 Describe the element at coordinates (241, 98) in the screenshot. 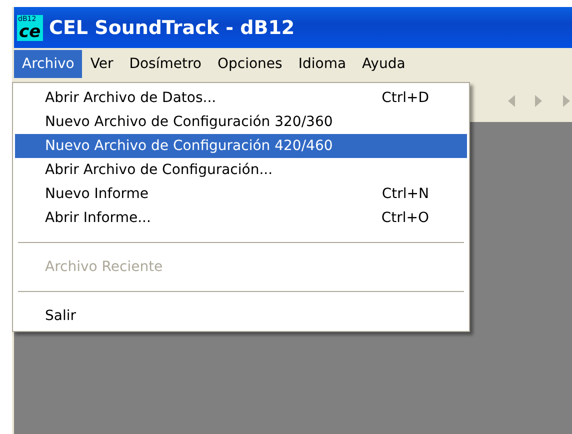

I see `menu-item: Abrir Archivo de Datos... Ctrl+D` at that location.